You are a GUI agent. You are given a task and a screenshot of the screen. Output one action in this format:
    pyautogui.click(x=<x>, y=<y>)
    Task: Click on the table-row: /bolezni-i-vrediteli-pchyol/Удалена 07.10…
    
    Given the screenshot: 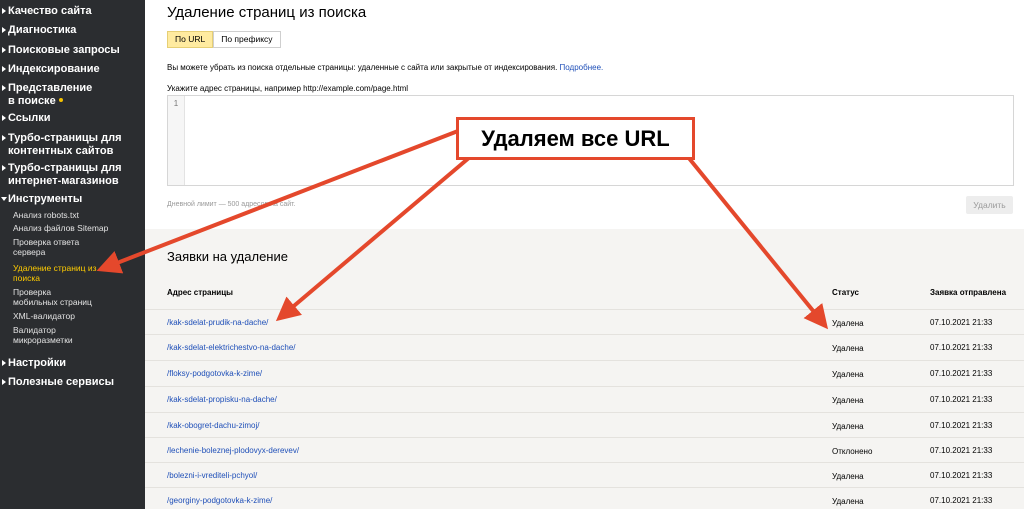 What is the action you would take?
    pyautogui.click(x=584, y=474)
    